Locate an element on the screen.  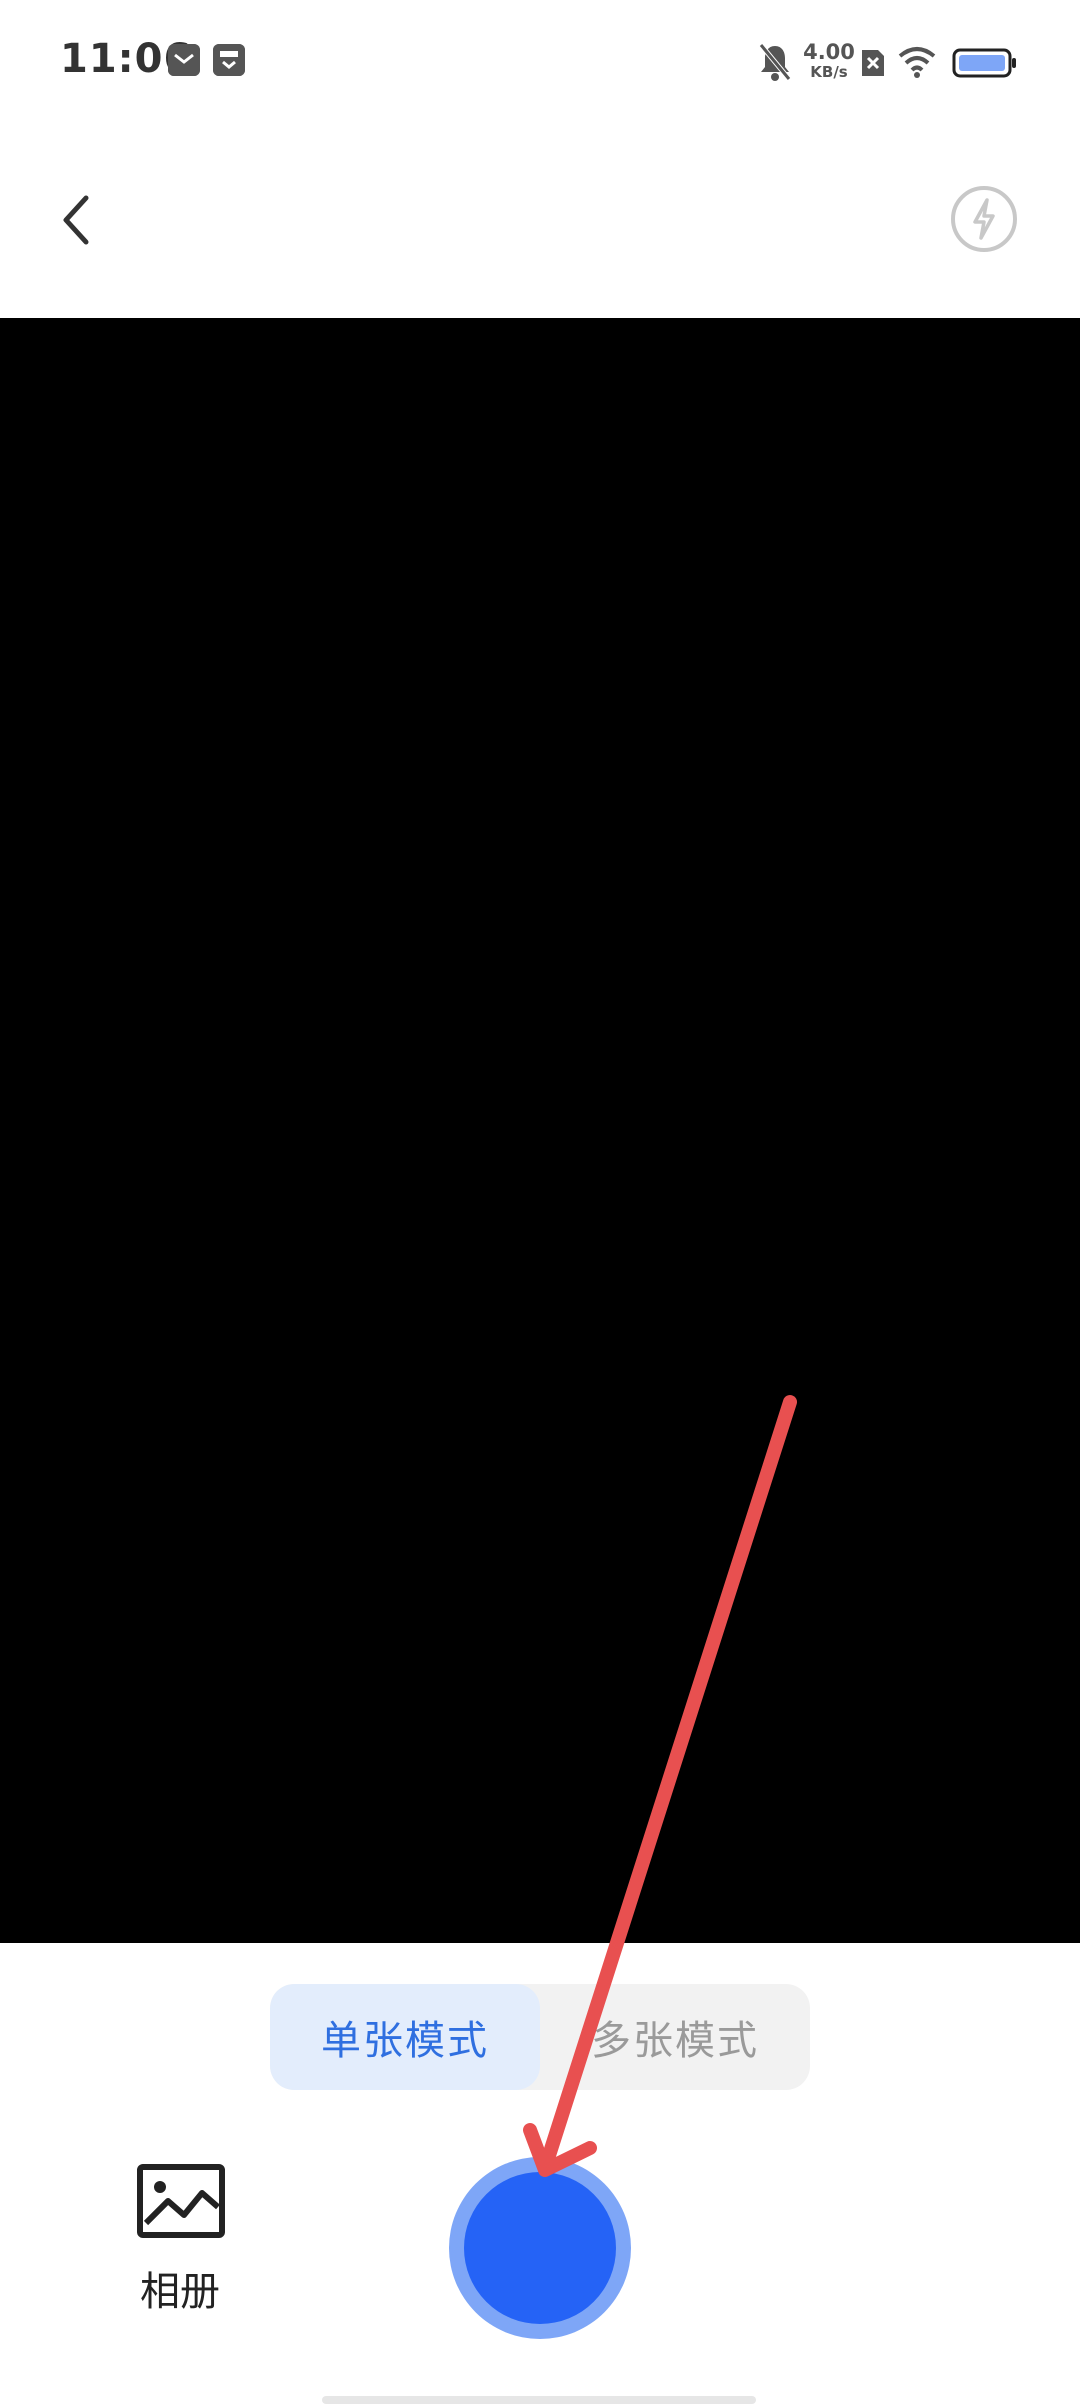
chevron-left-icon is located at coordinates (76, 220).